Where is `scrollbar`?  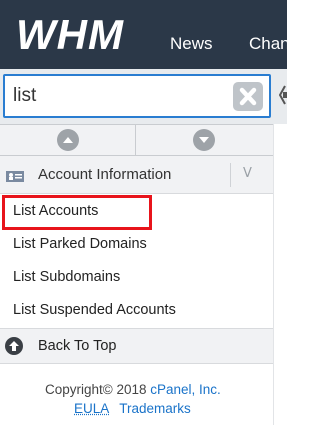
scrollbar is located at coordinates (280, 274).